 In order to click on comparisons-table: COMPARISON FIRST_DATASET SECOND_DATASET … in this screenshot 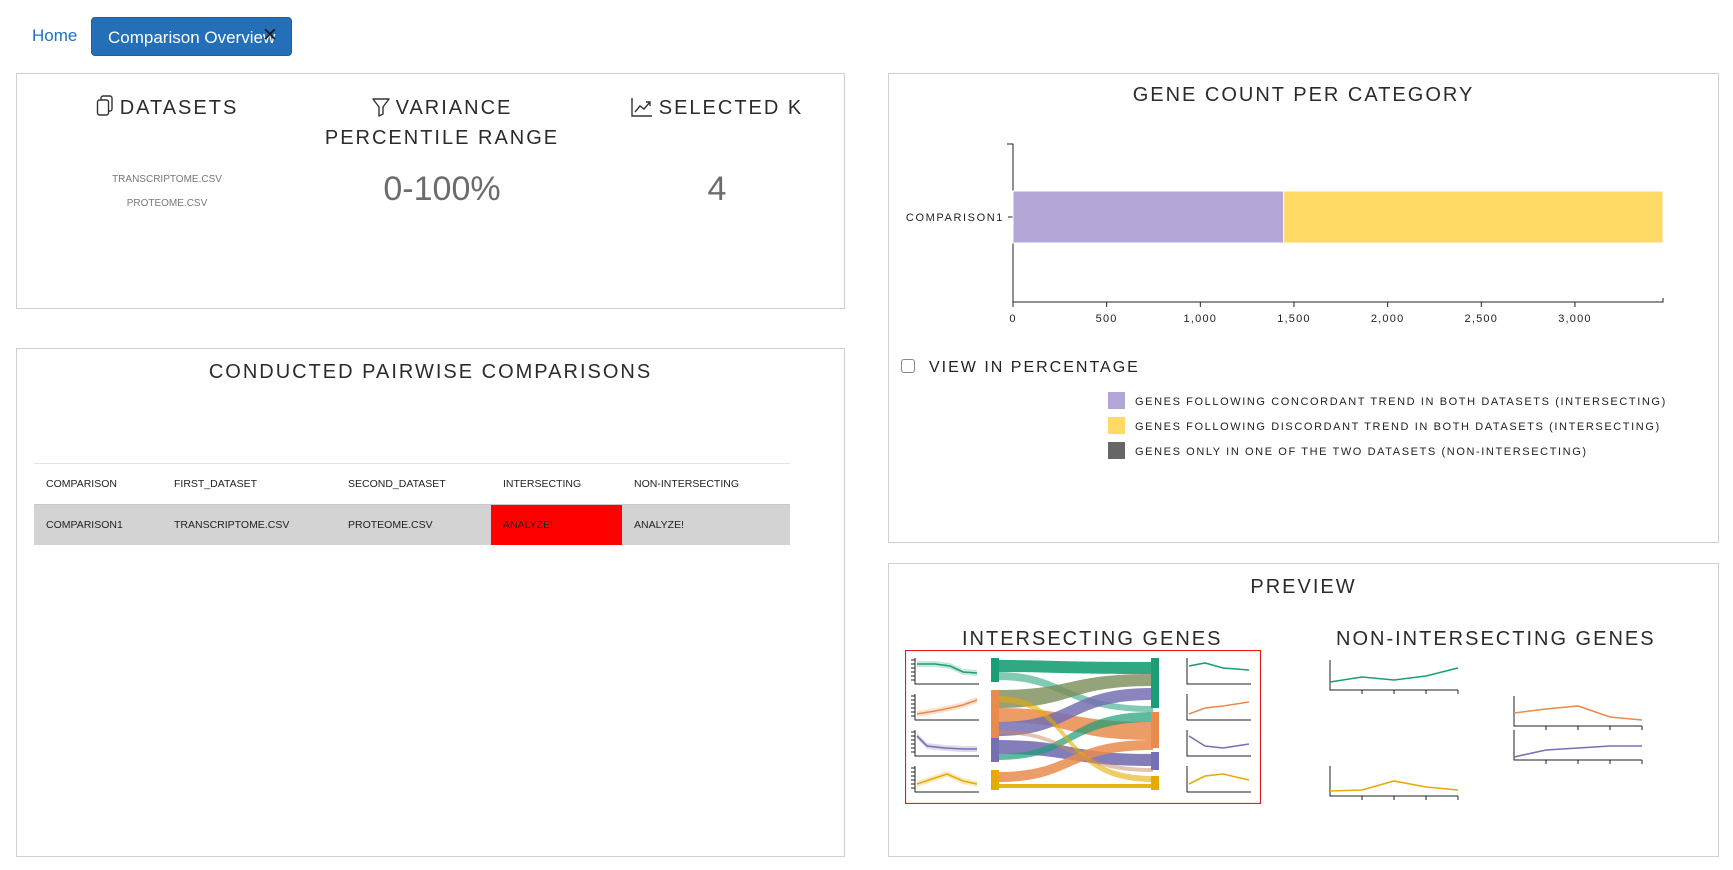, I will do `click(412, 504)`.